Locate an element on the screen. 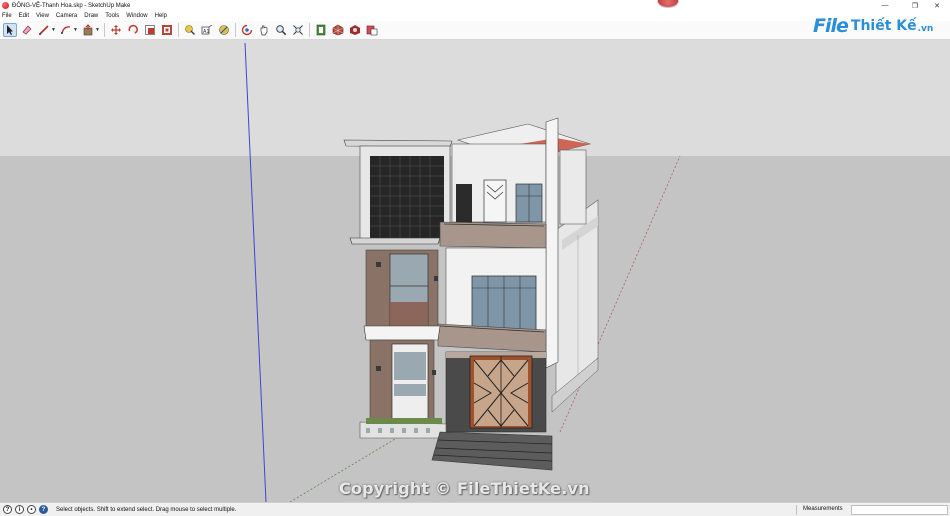 Image resolution: width=950 pixels, height=516 pixels. orbit-tool-icon is located at coordinates (247, 30).